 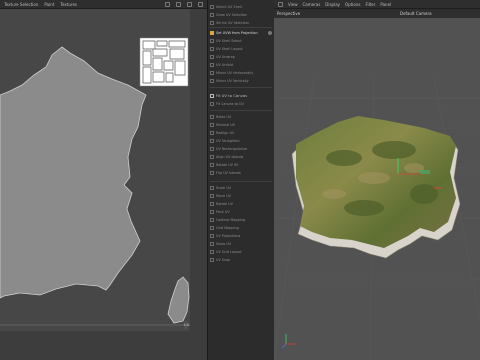 What do you see at coordinates (241, 251) in the screenshot?
I see `tool-uv-grid-layout: UV Grid Layout` at bounding box center [241, 251].